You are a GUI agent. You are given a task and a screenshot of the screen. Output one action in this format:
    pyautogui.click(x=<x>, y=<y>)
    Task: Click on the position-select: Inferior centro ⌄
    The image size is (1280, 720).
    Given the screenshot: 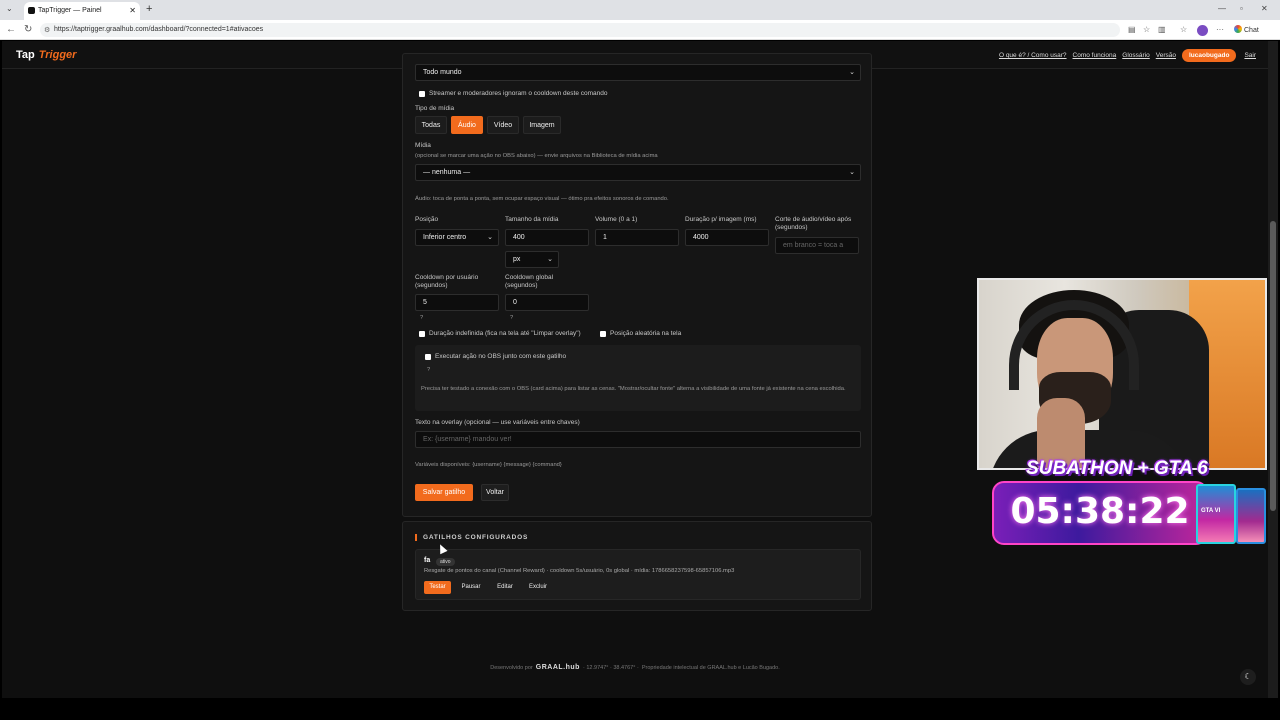 What is the action you would take?
    pyautogui.click(x=457, y=237)
    